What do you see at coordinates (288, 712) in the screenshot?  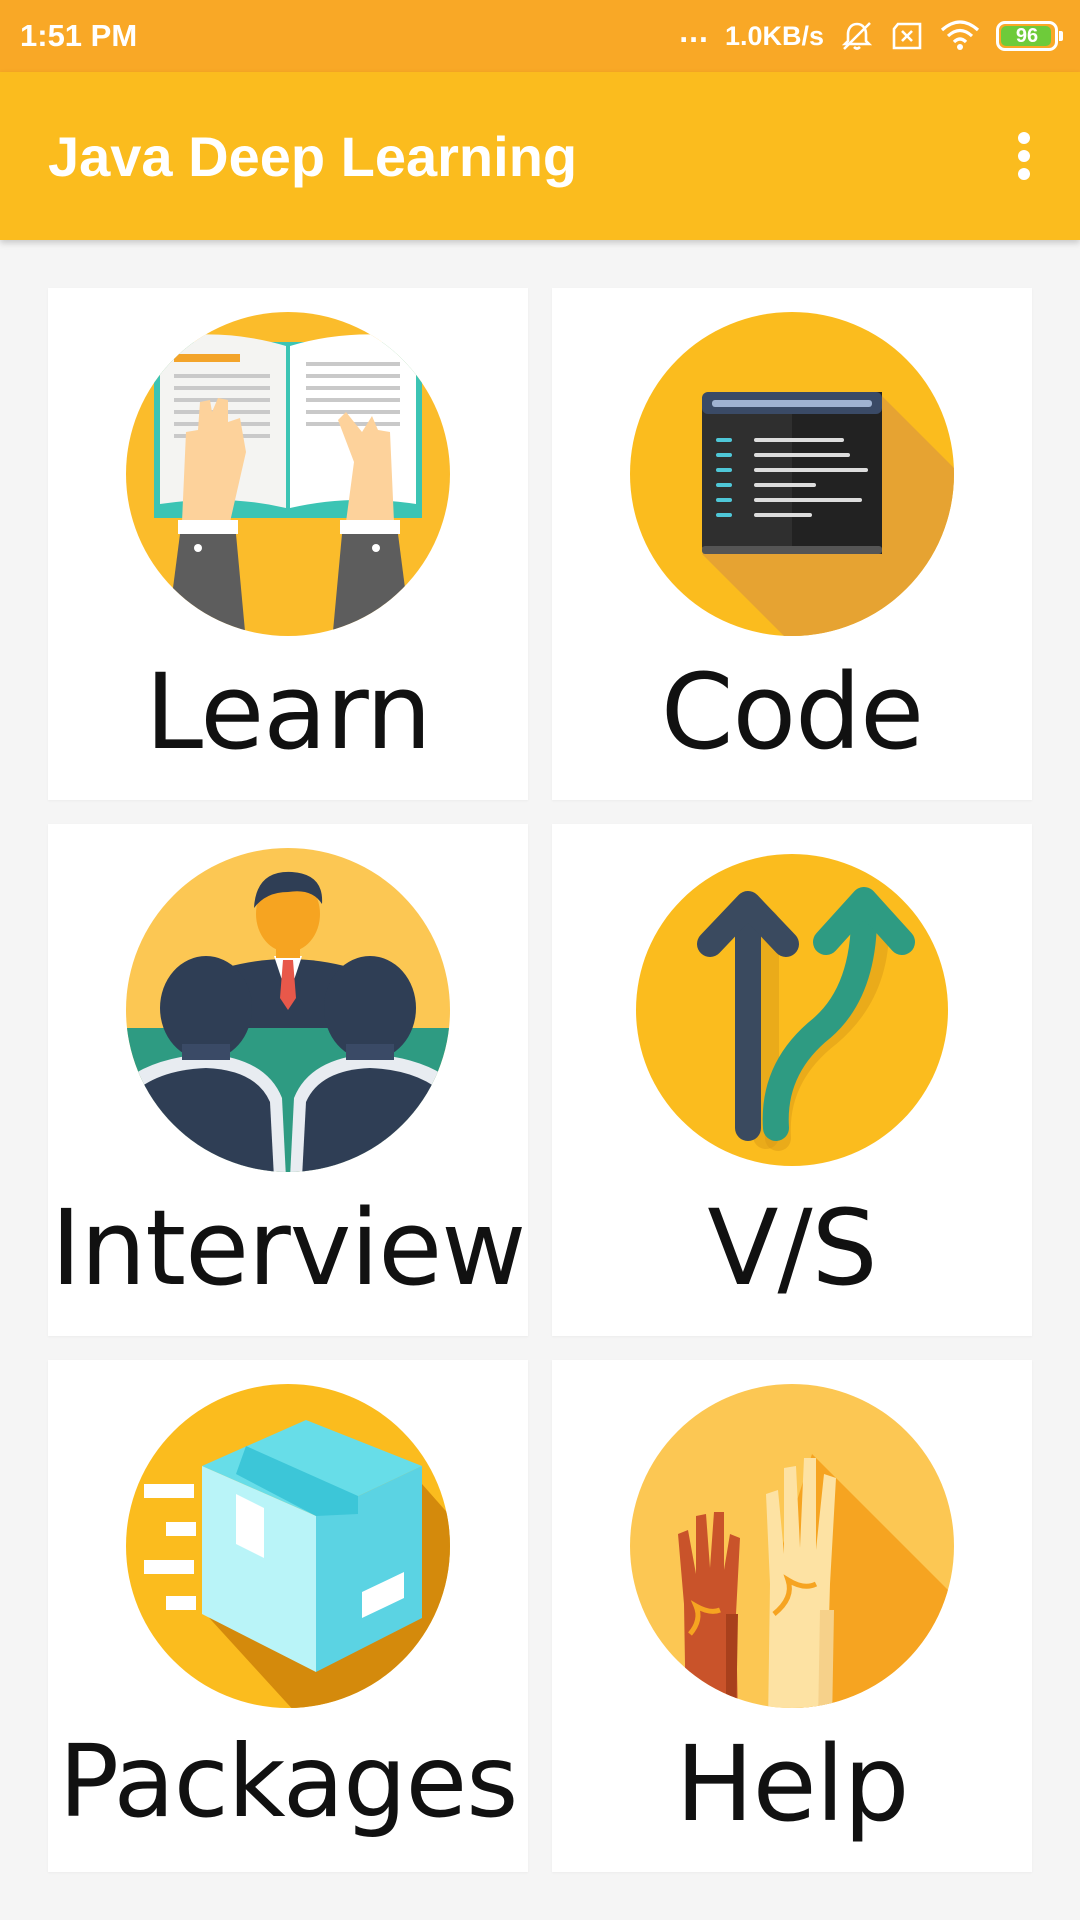 I see `card-label: Learn` at bounding box center [288, 712].